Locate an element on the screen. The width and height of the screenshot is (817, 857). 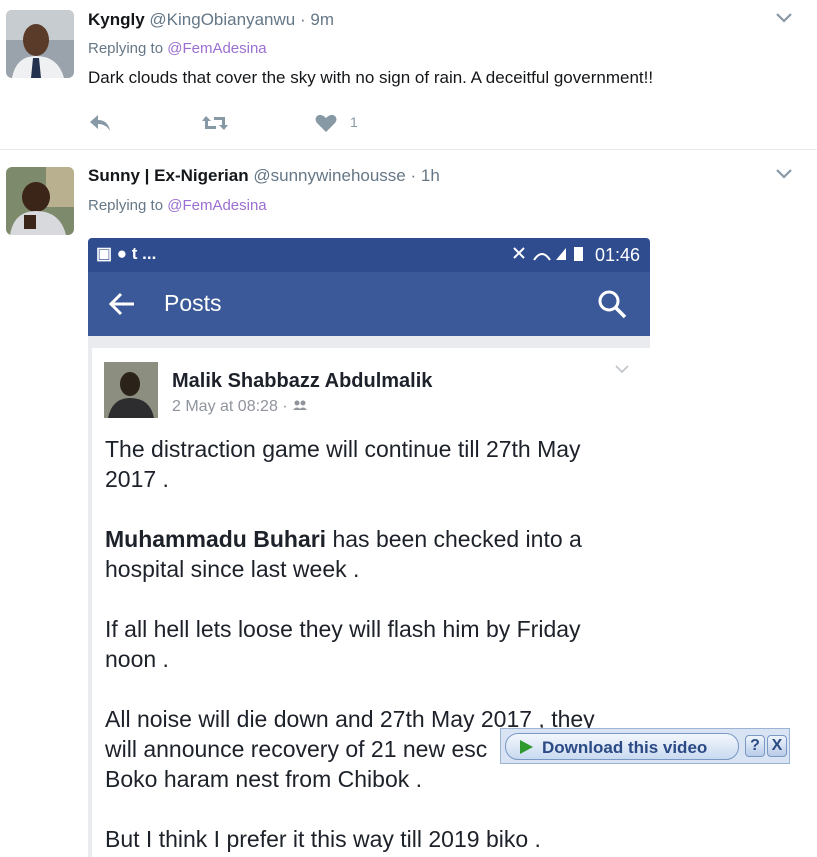
mention-bold: Muhammadu Buhari is located at coordinates (216, 539).